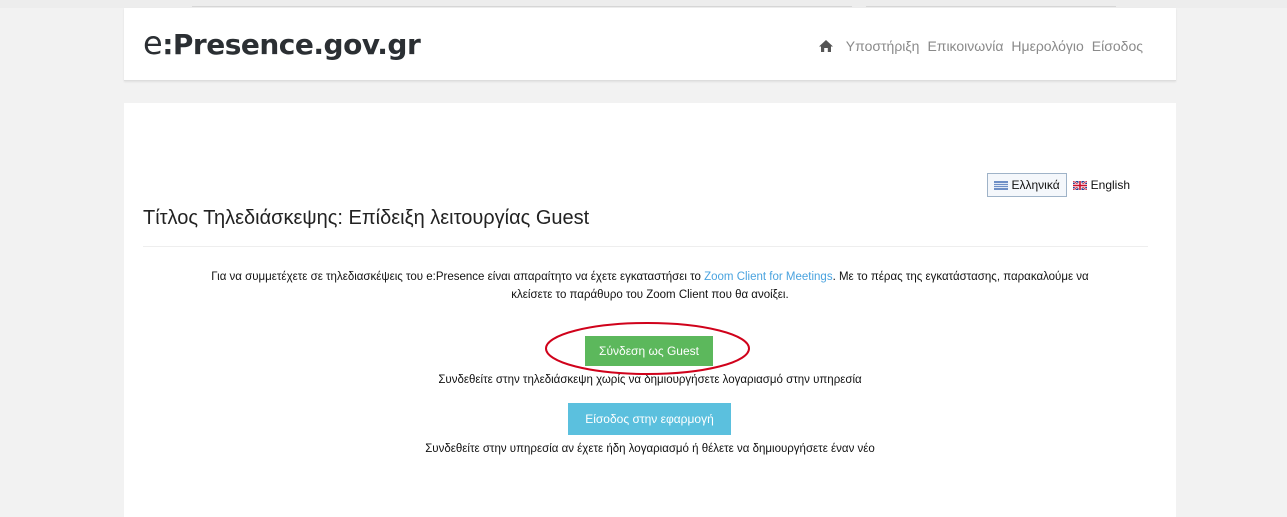 This screenshot has height=517, width=1287. What do you see at coordinates (1110, 185) in the screenshot?
I see `language-english-label: English` at bounding box center [1110, 185].